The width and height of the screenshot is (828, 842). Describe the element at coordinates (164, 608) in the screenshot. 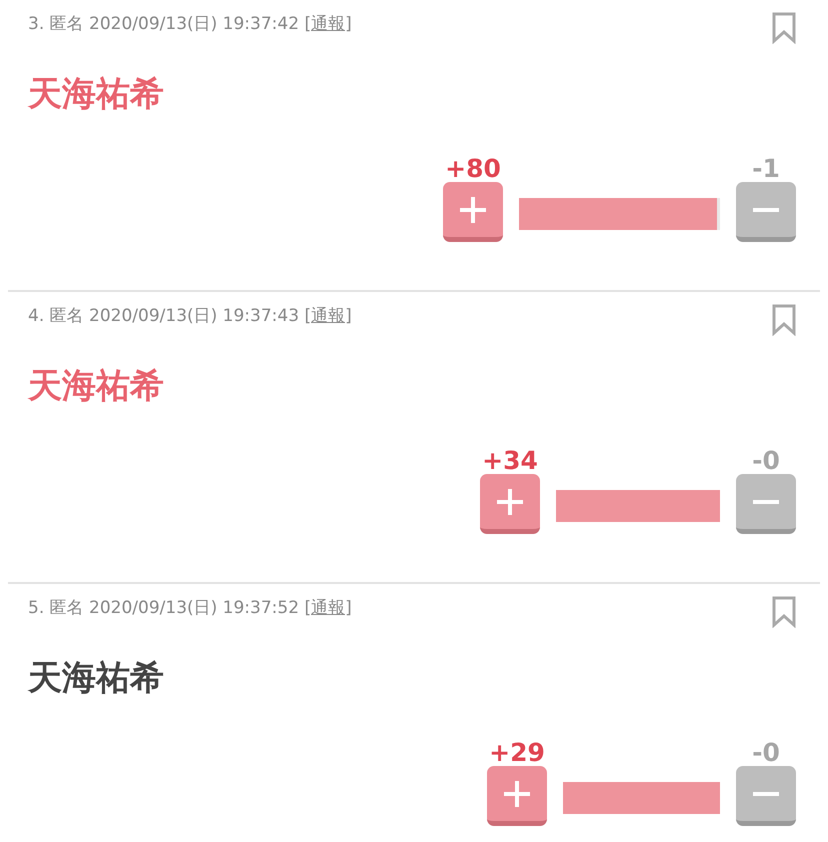

I see `post-meta: 5. 匿名 2020/09/13(日) 19:37:52` at that location.